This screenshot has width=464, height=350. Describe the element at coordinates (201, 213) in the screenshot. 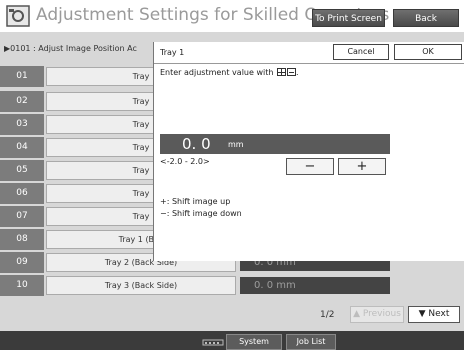

I see `hint-shift-down: −: Shift image down` at that location.